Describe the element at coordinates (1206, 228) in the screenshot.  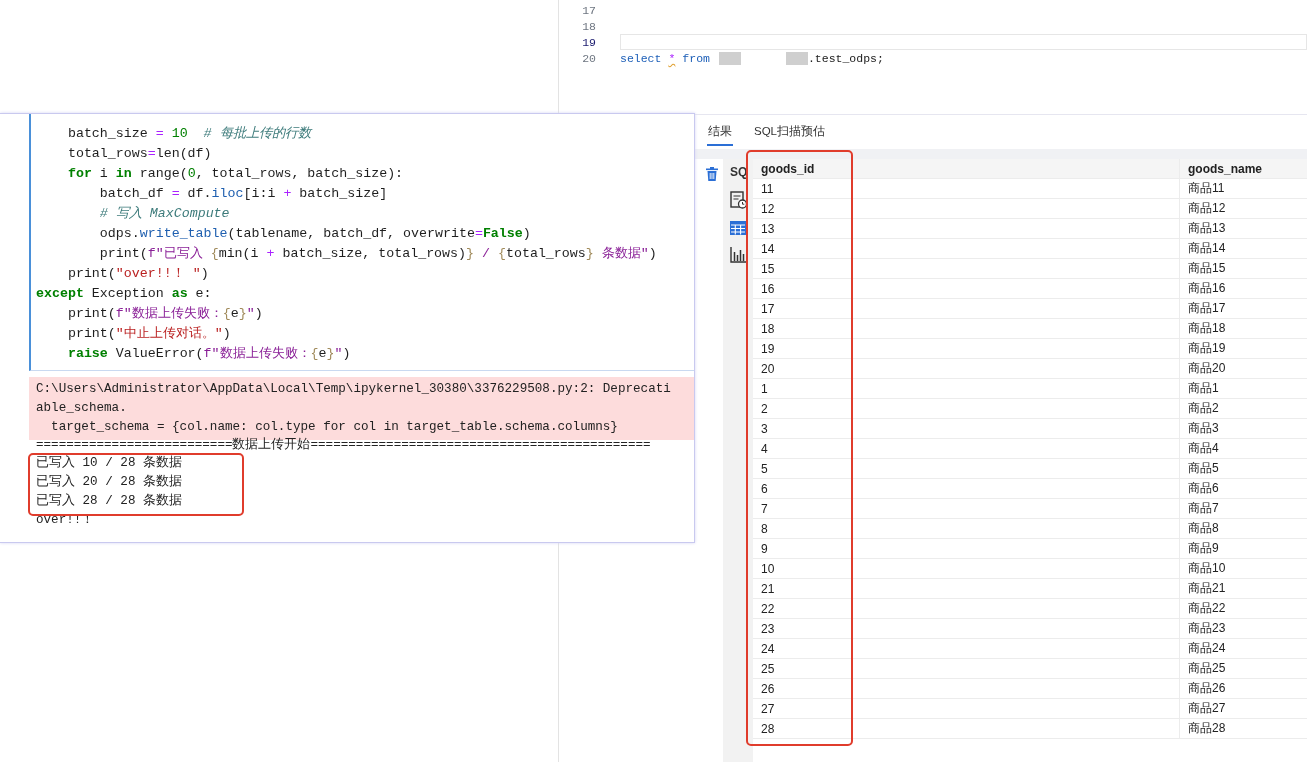
I see `table-cell-text: 商品13` at that location.